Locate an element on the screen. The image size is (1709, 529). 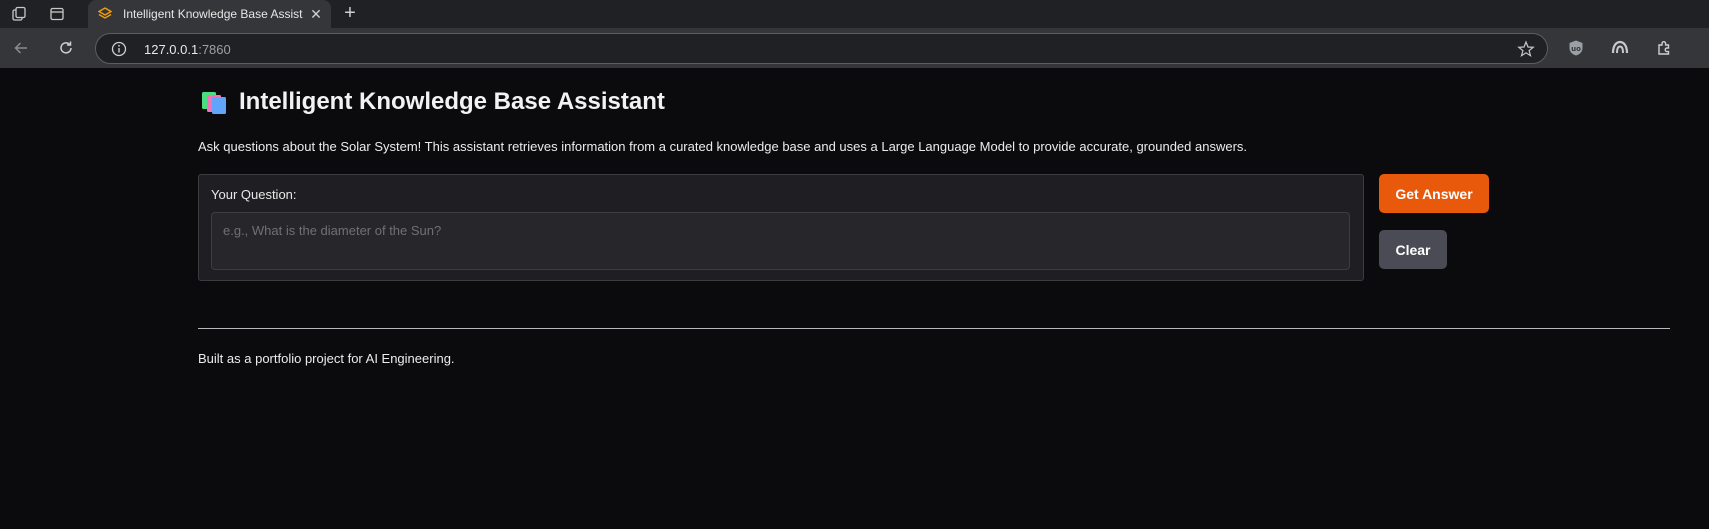
browser-toolbar: 127.0.0.1:7860 uo is located at coordinates (854, 48).